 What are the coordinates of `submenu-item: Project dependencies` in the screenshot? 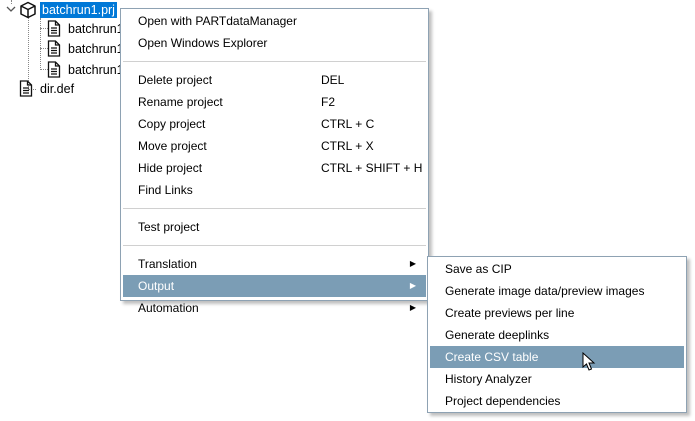 It's located at (557, 401).